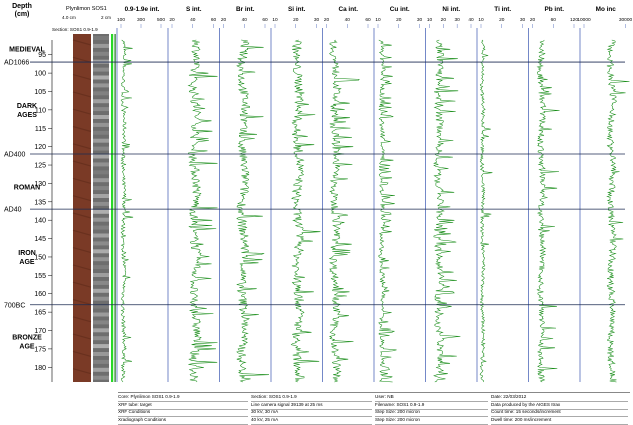 This screenshot has width=633, height=425. What do you see at coordinates (400, 9) in the screenshot?
I see `track-title: Cu int.` at bounding box center [400, 9].